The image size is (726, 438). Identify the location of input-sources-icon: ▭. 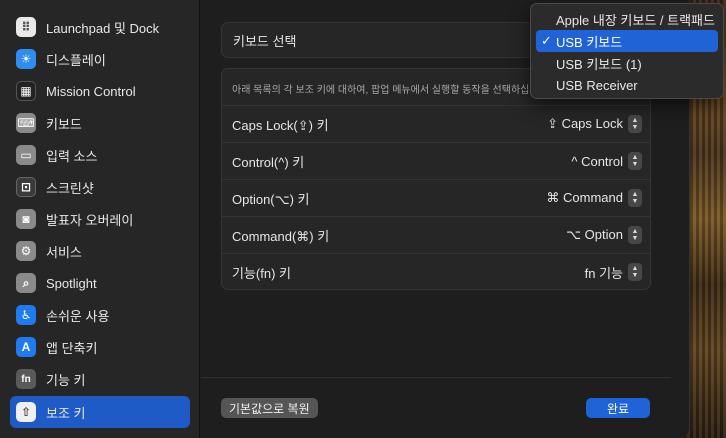
(26, 155).